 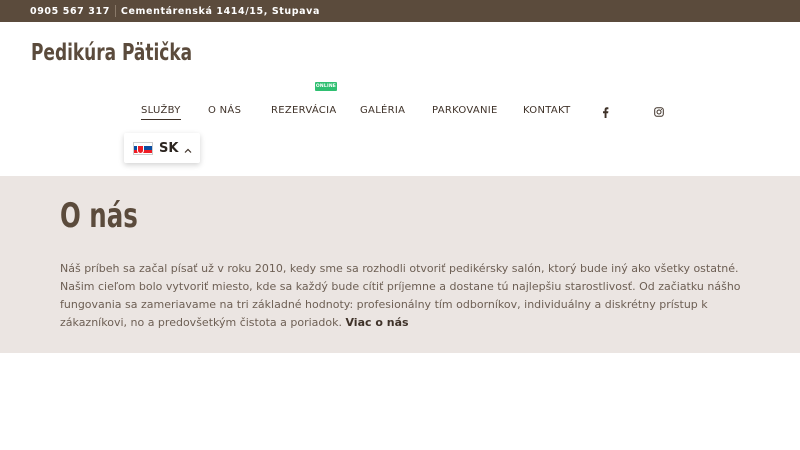 I want to click on address: Cementárenská 1414/15, Stupava, so click(x=220, y=11).